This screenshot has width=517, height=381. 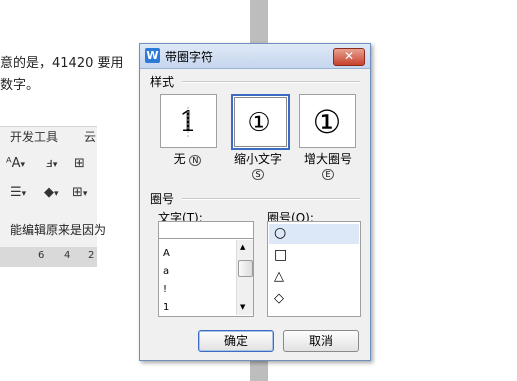 What do you see at coordinates (165, 289) in the screenshot?
I see `text-list-item: !` at bounding box center [165, 289].